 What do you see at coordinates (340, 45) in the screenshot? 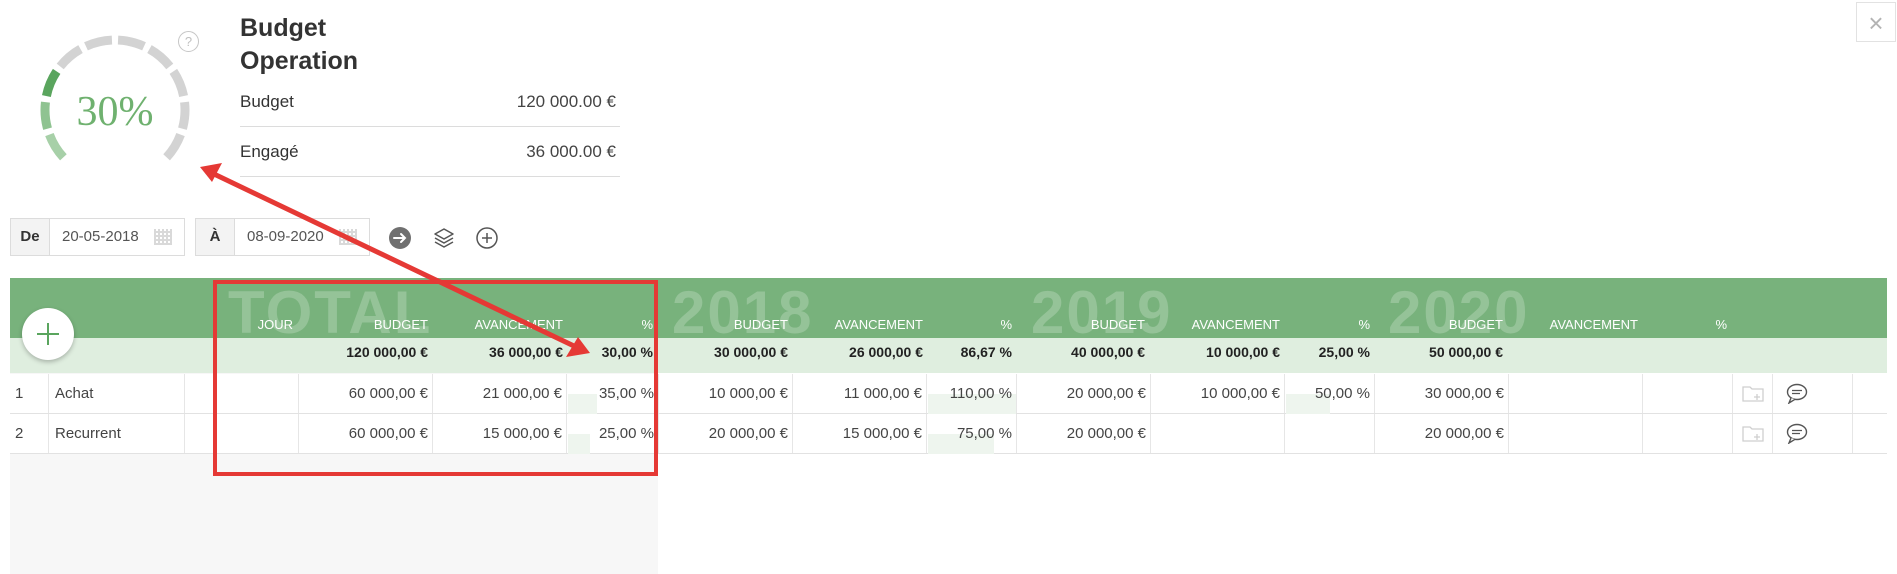
I see `page-title: Budget Operation` at bounding box center [340, 45].